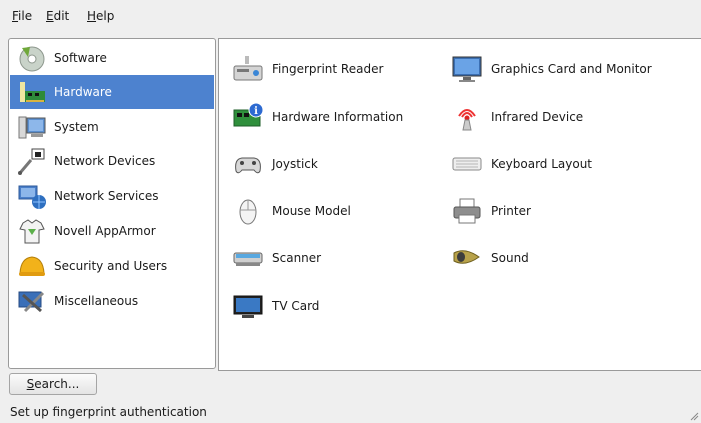  What do you see at coordinates (106, 196) in the screenshot?
I see `category-label: Network Services` at bounding box center [106, 196].